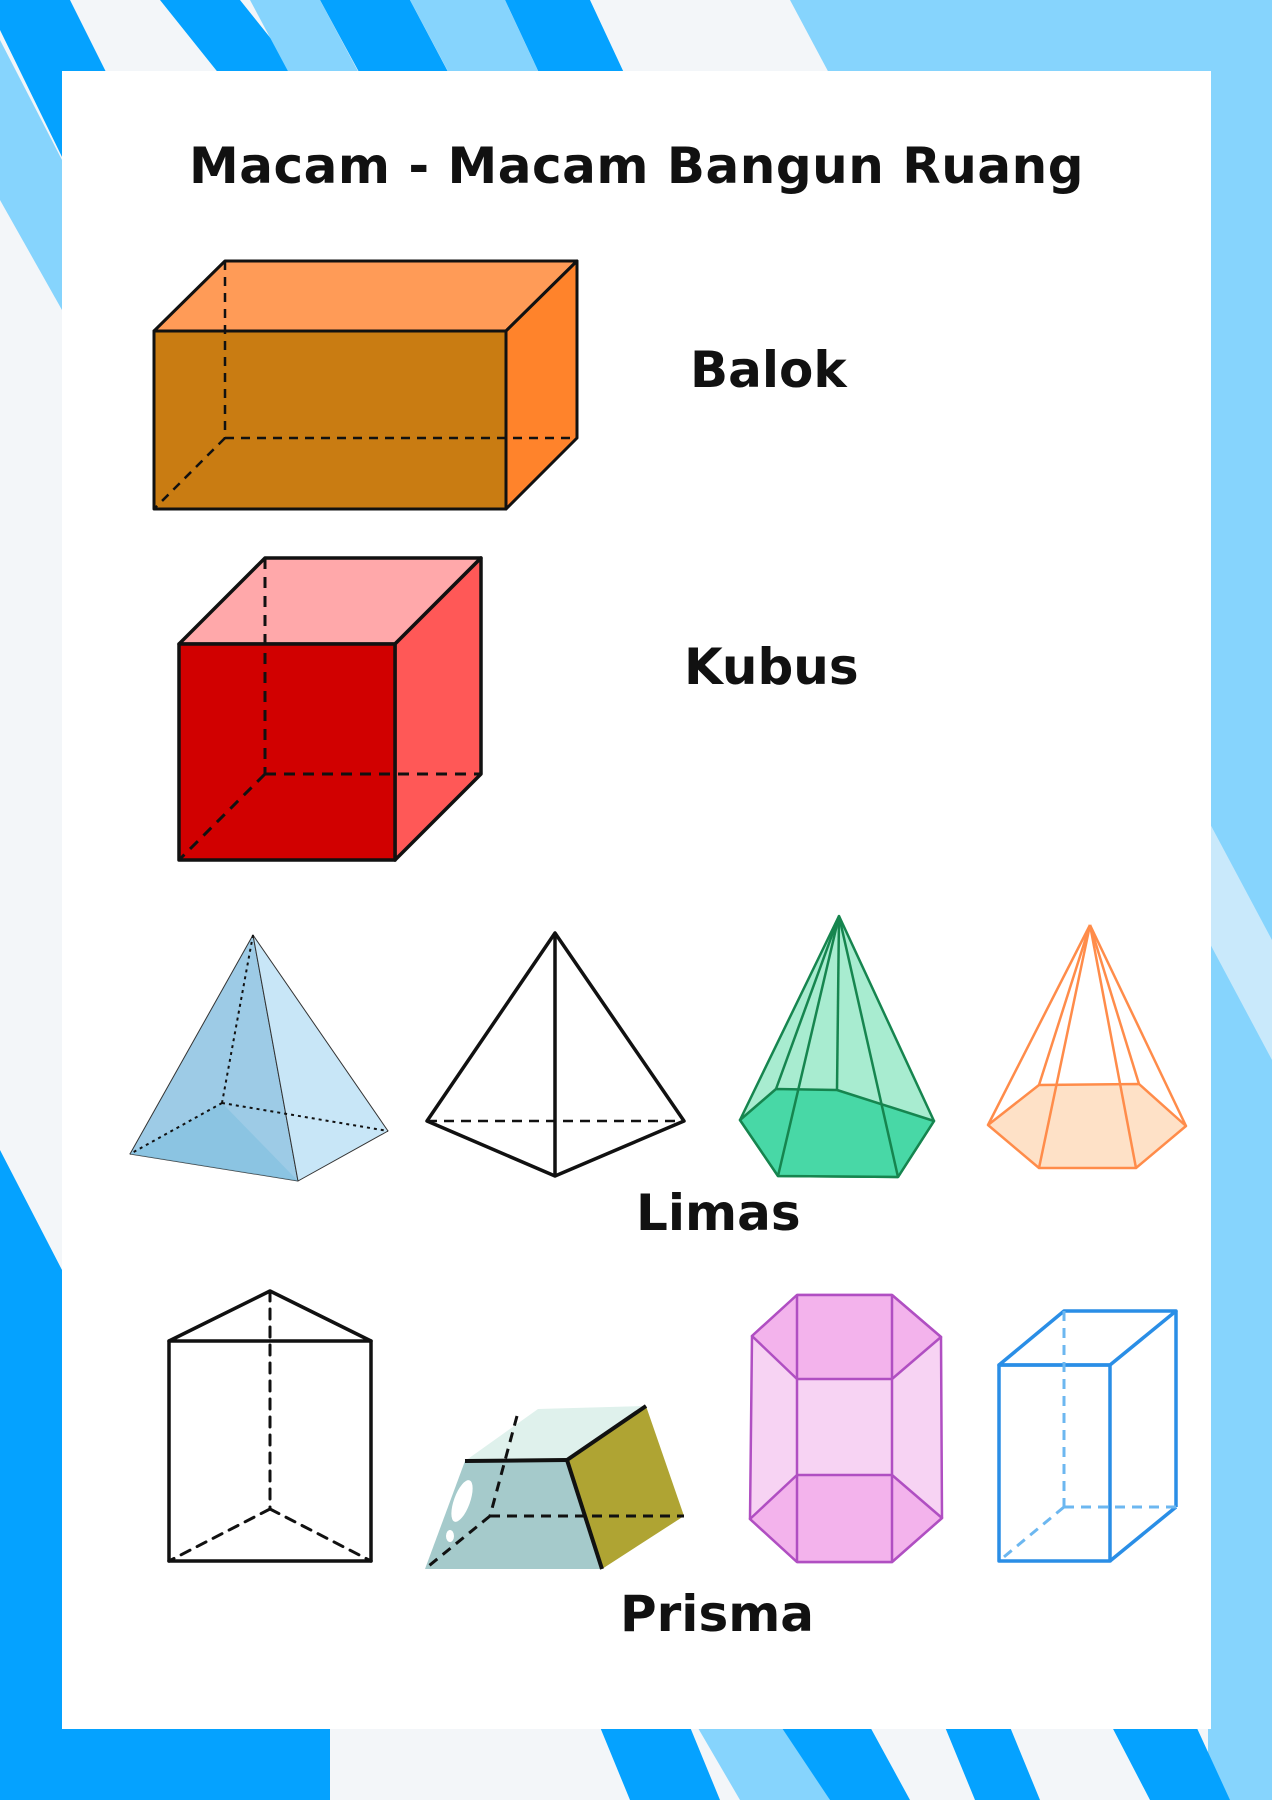 This screenshot has width=1272, height=1800. Describe the element at coordinates (1087, 1436) in the screenshot. I see `prisma-rectangular-prism-blue` at that location.